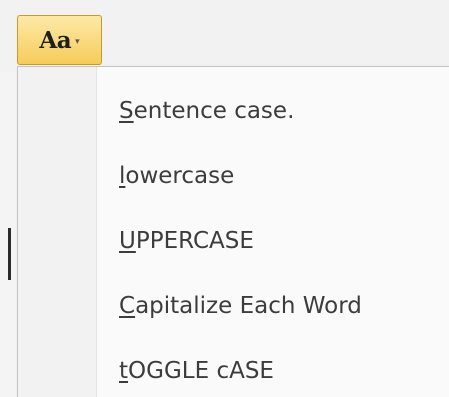 This screenshot has height=397, width=449. I want to click on menu-item-label: owercase, so click(180, 176).